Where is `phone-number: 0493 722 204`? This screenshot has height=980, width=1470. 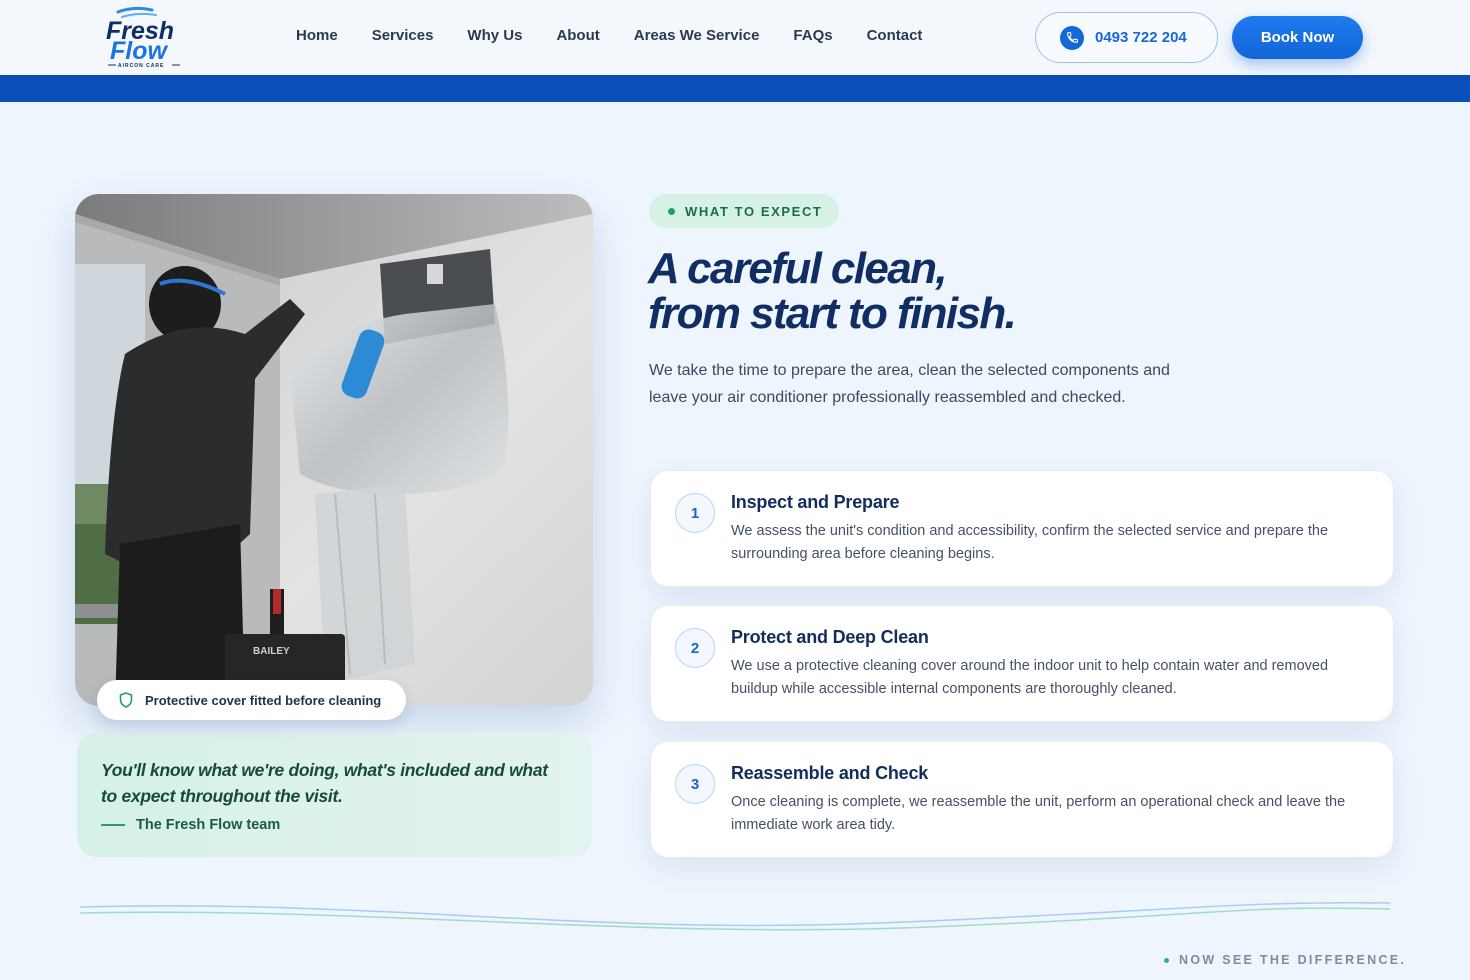
phone-number: 0493 722 204 is located at coordinates (1141, 37).